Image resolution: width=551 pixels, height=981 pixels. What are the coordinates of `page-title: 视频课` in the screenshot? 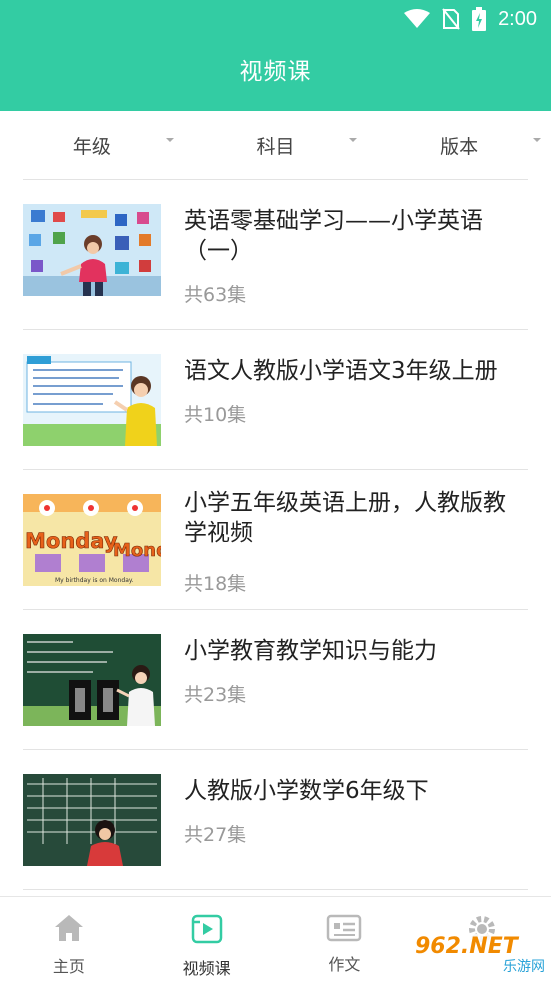 It's located at (275, 72).